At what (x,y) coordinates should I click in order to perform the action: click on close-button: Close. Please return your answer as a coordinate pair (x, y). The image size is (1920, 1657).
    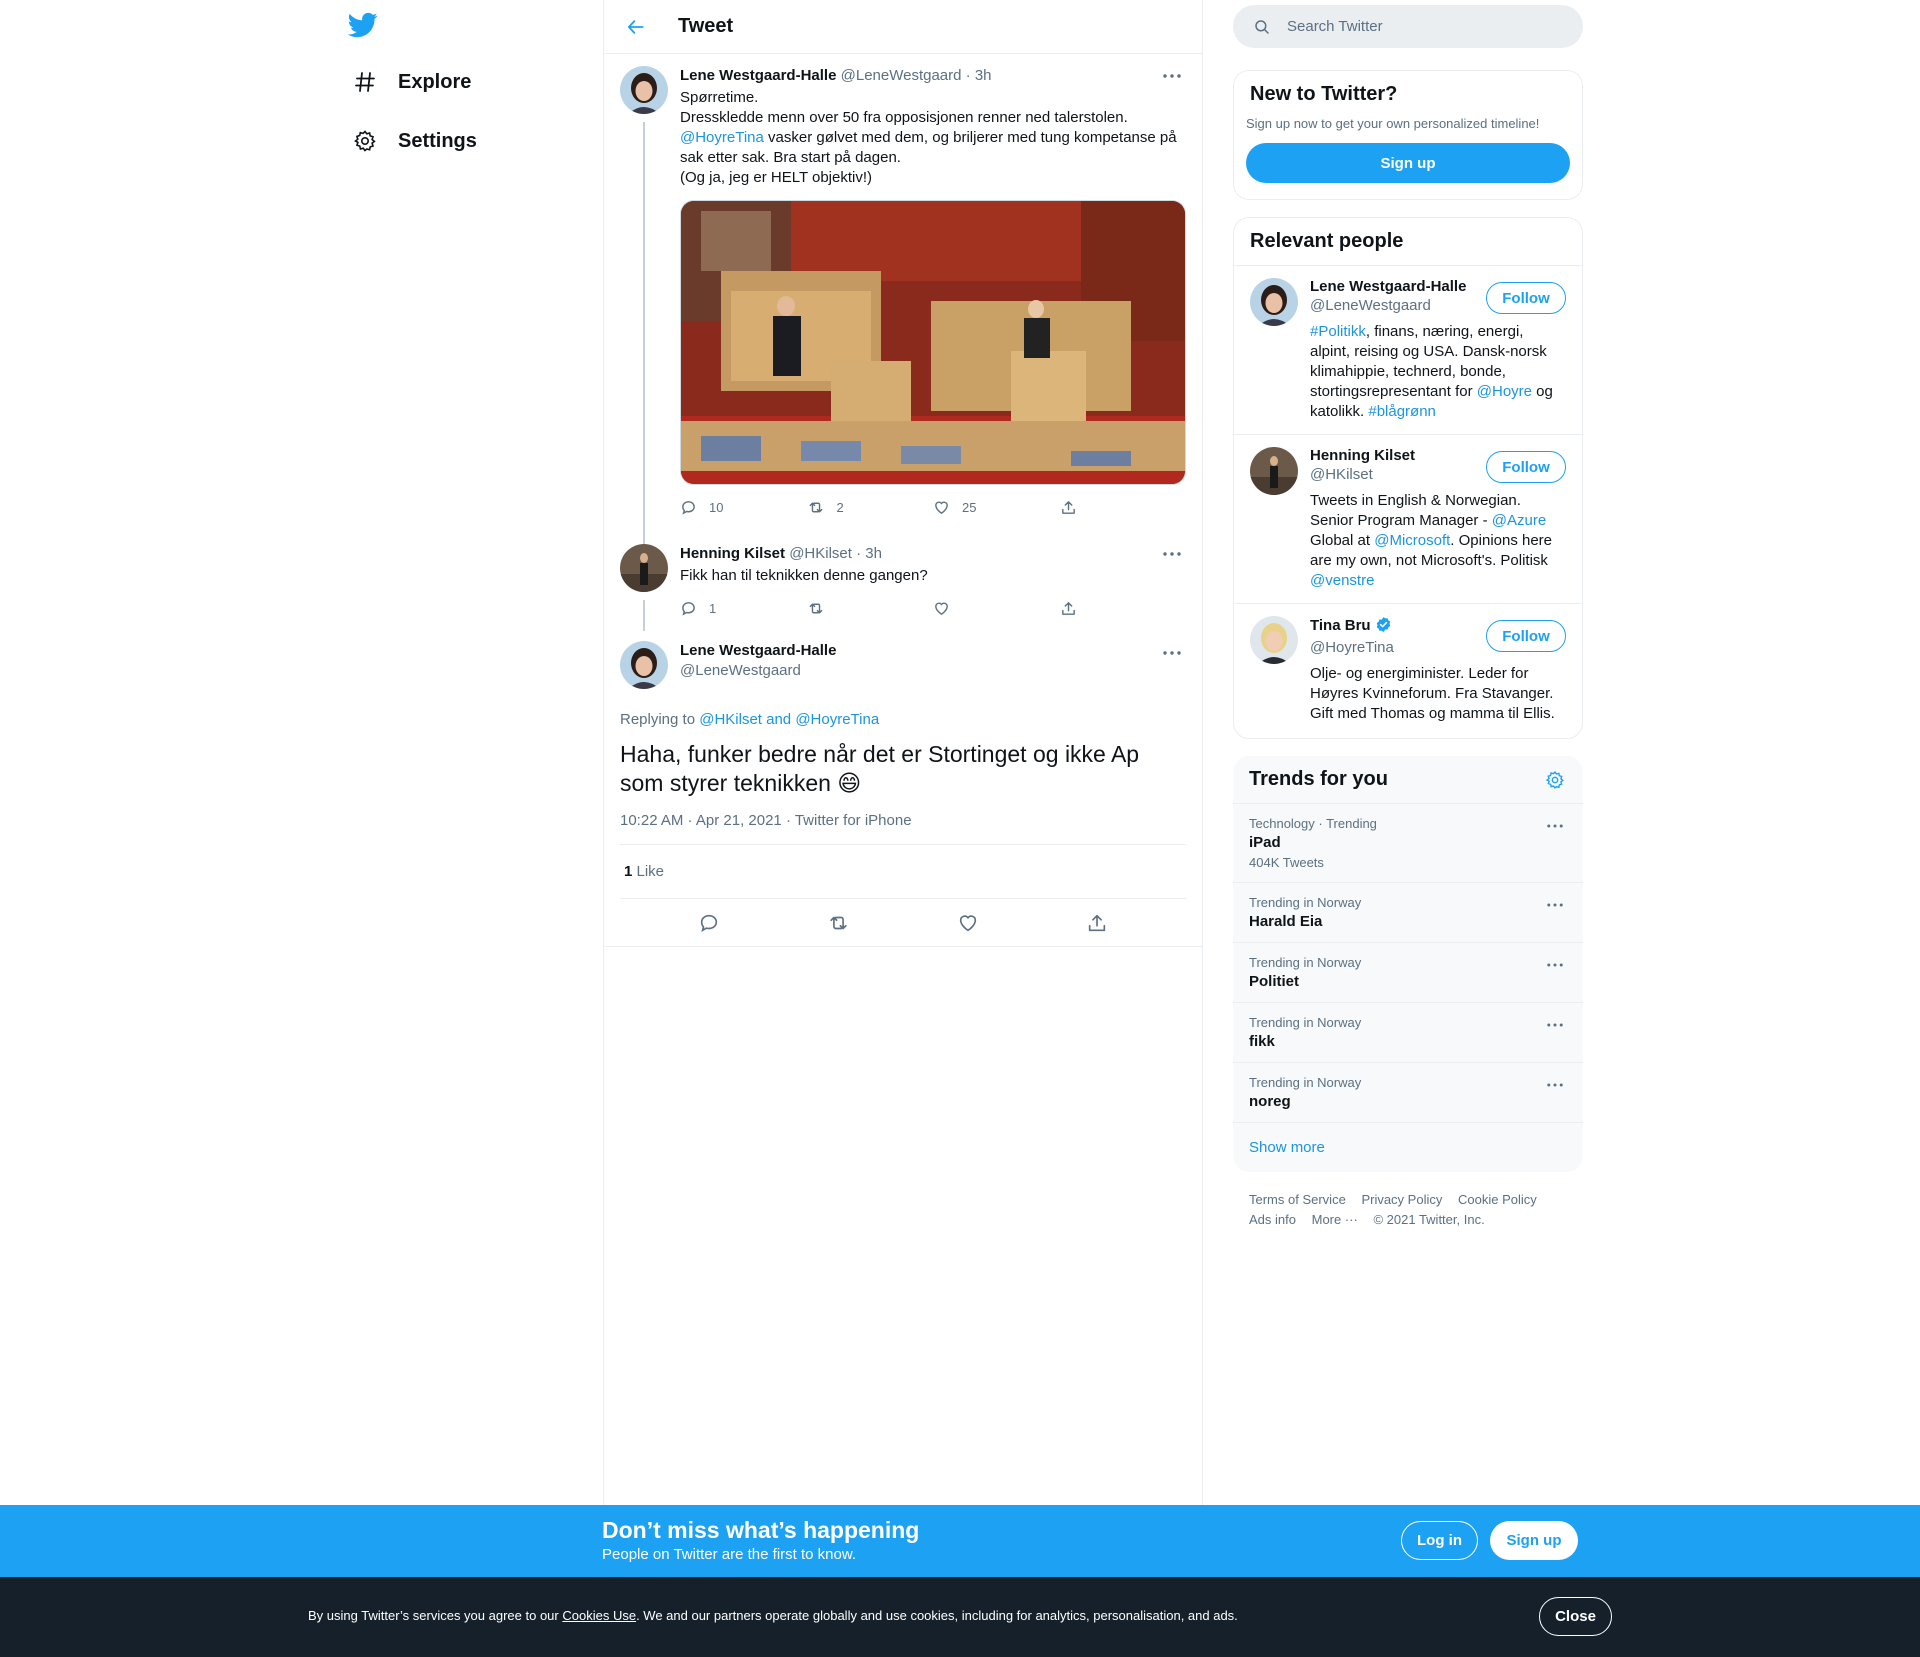
    Looking at the image, I should click on (1575, 1616).